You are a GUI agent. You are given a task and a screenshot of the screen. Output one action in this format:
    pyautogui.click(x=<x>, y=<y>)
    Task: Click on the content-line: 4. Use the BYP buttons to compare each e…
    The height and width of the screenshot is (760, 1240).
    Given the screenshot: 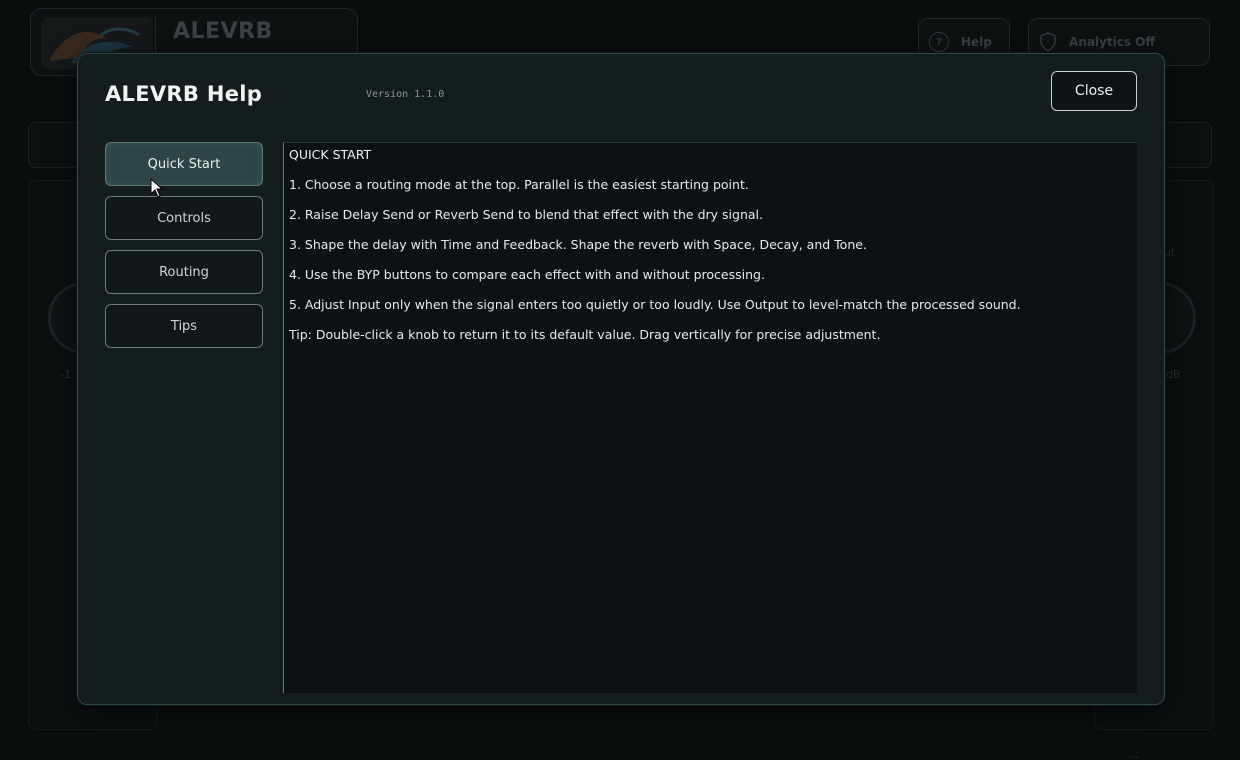 What is the action you would take?
    pyautogui.click(x=527, y=274)
    